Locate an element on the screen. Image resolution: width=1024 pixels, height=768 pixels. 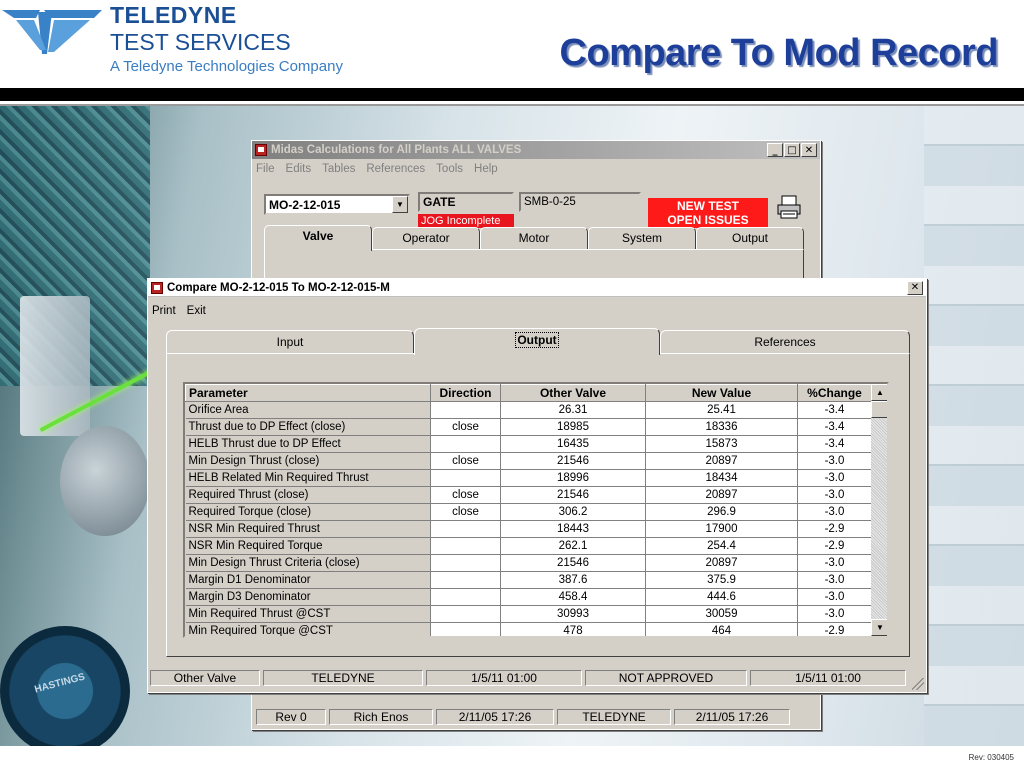
cell-parameter: Required Torque (close) is located at coordinates (308, 512).